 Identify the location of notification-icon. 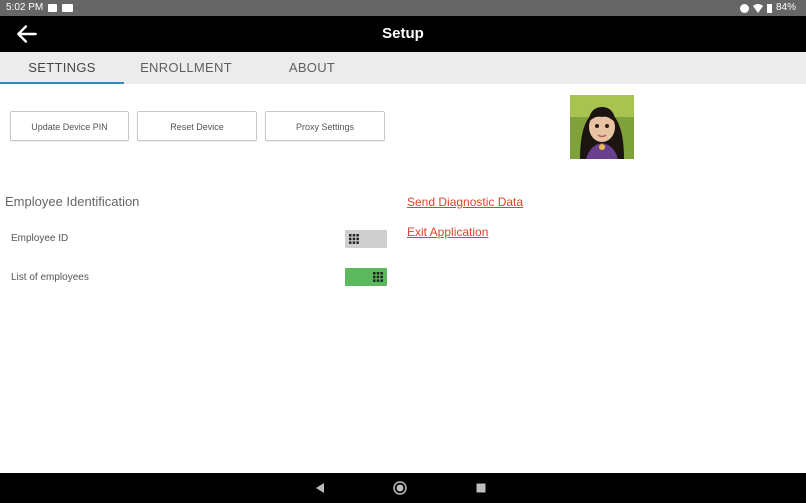
(52, 8).